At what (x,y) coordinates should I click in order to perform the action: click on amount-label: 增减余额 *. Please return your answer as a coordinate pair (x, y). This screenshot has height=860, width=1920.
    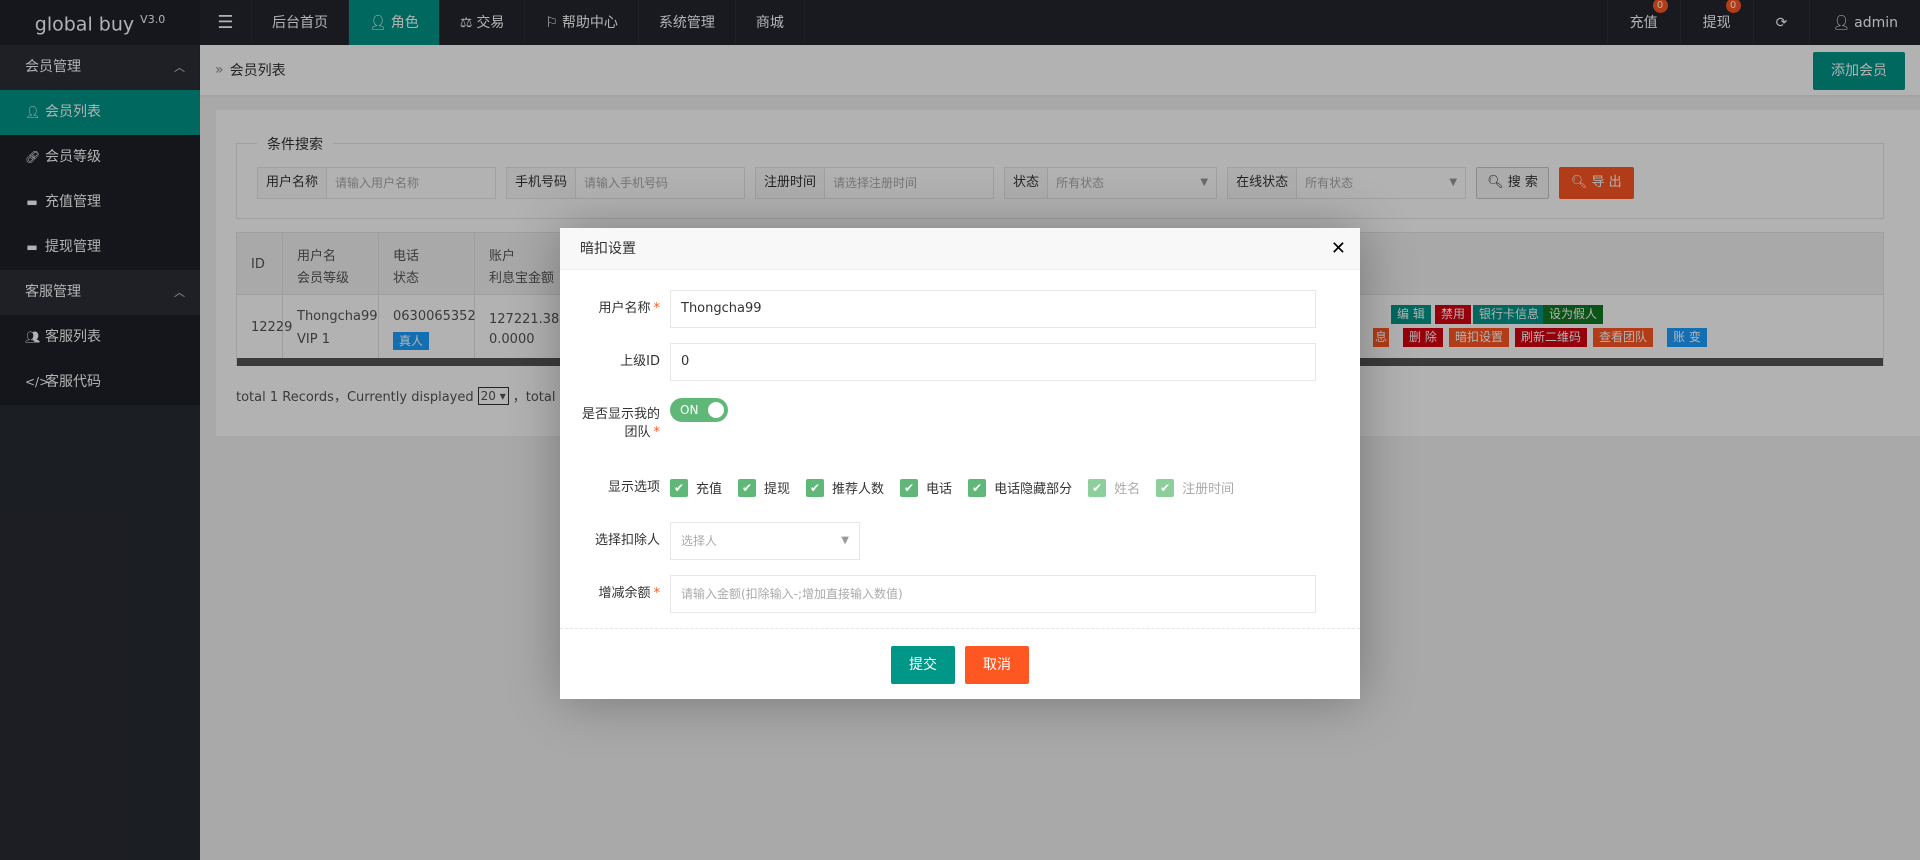
    Looking at the image, I should click on (629, 593).